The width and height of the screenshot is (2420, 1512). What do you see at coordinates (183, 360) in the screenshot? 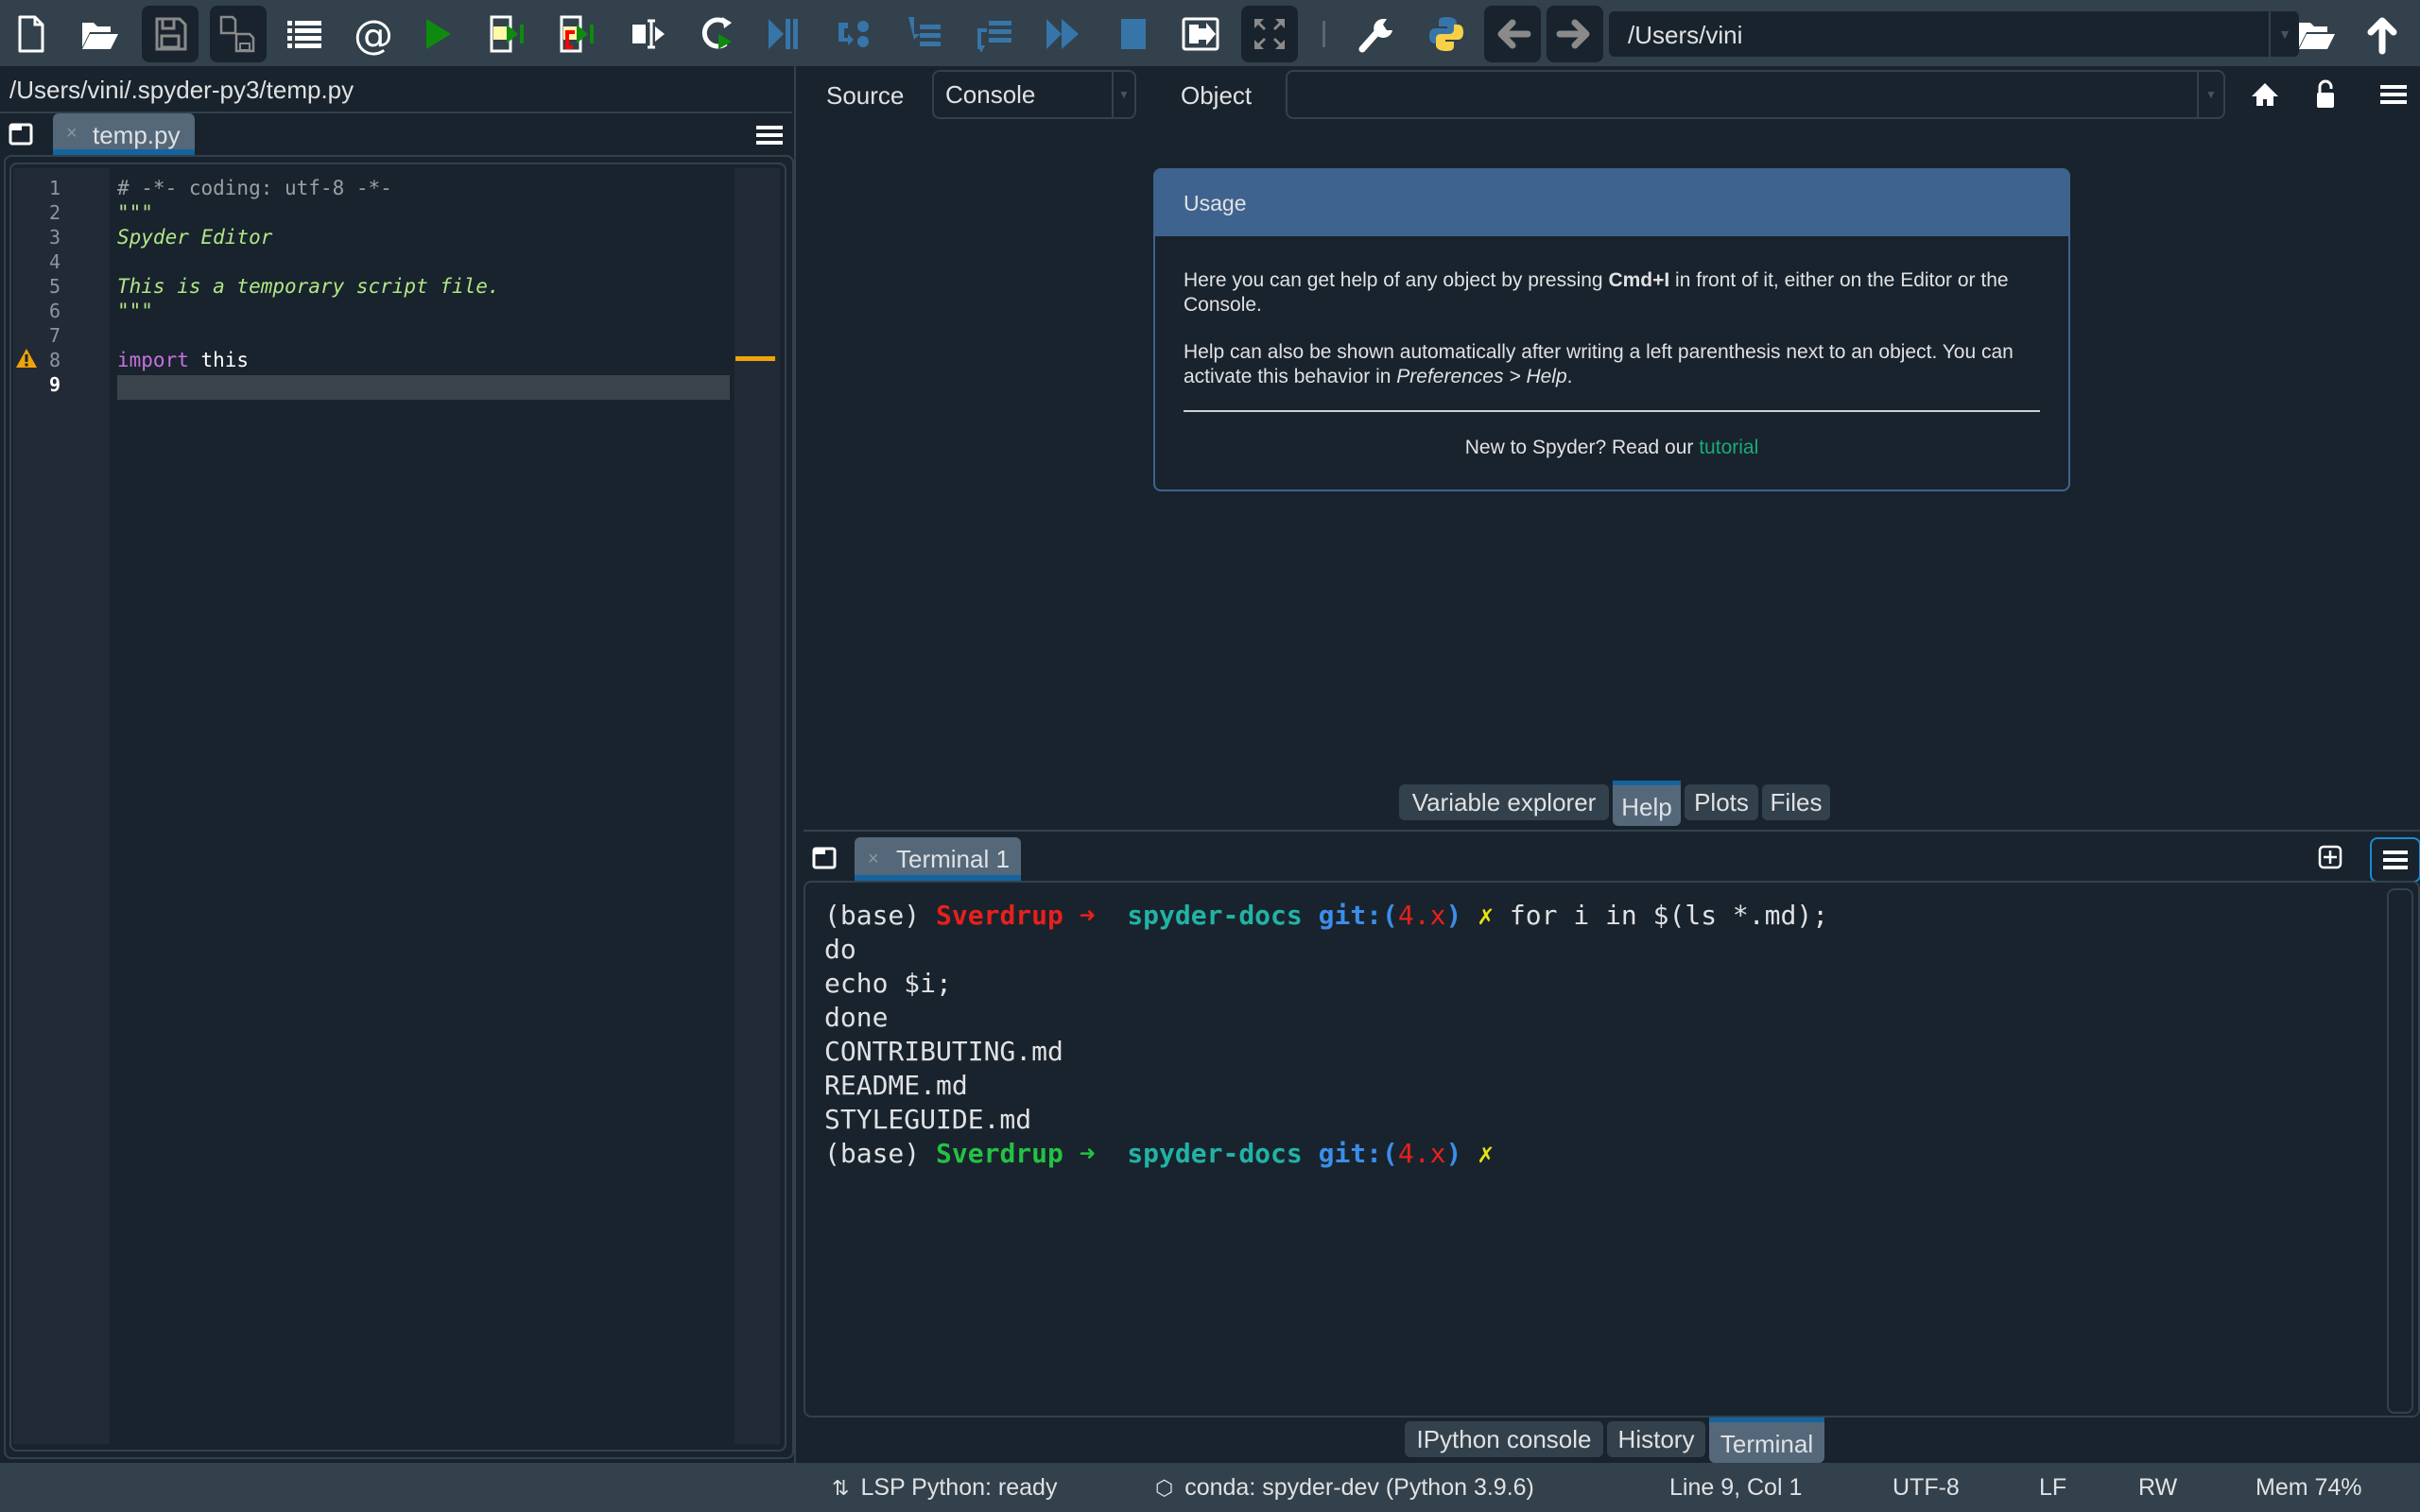
I see `code-line: import this` at bounding box center [183, 360].